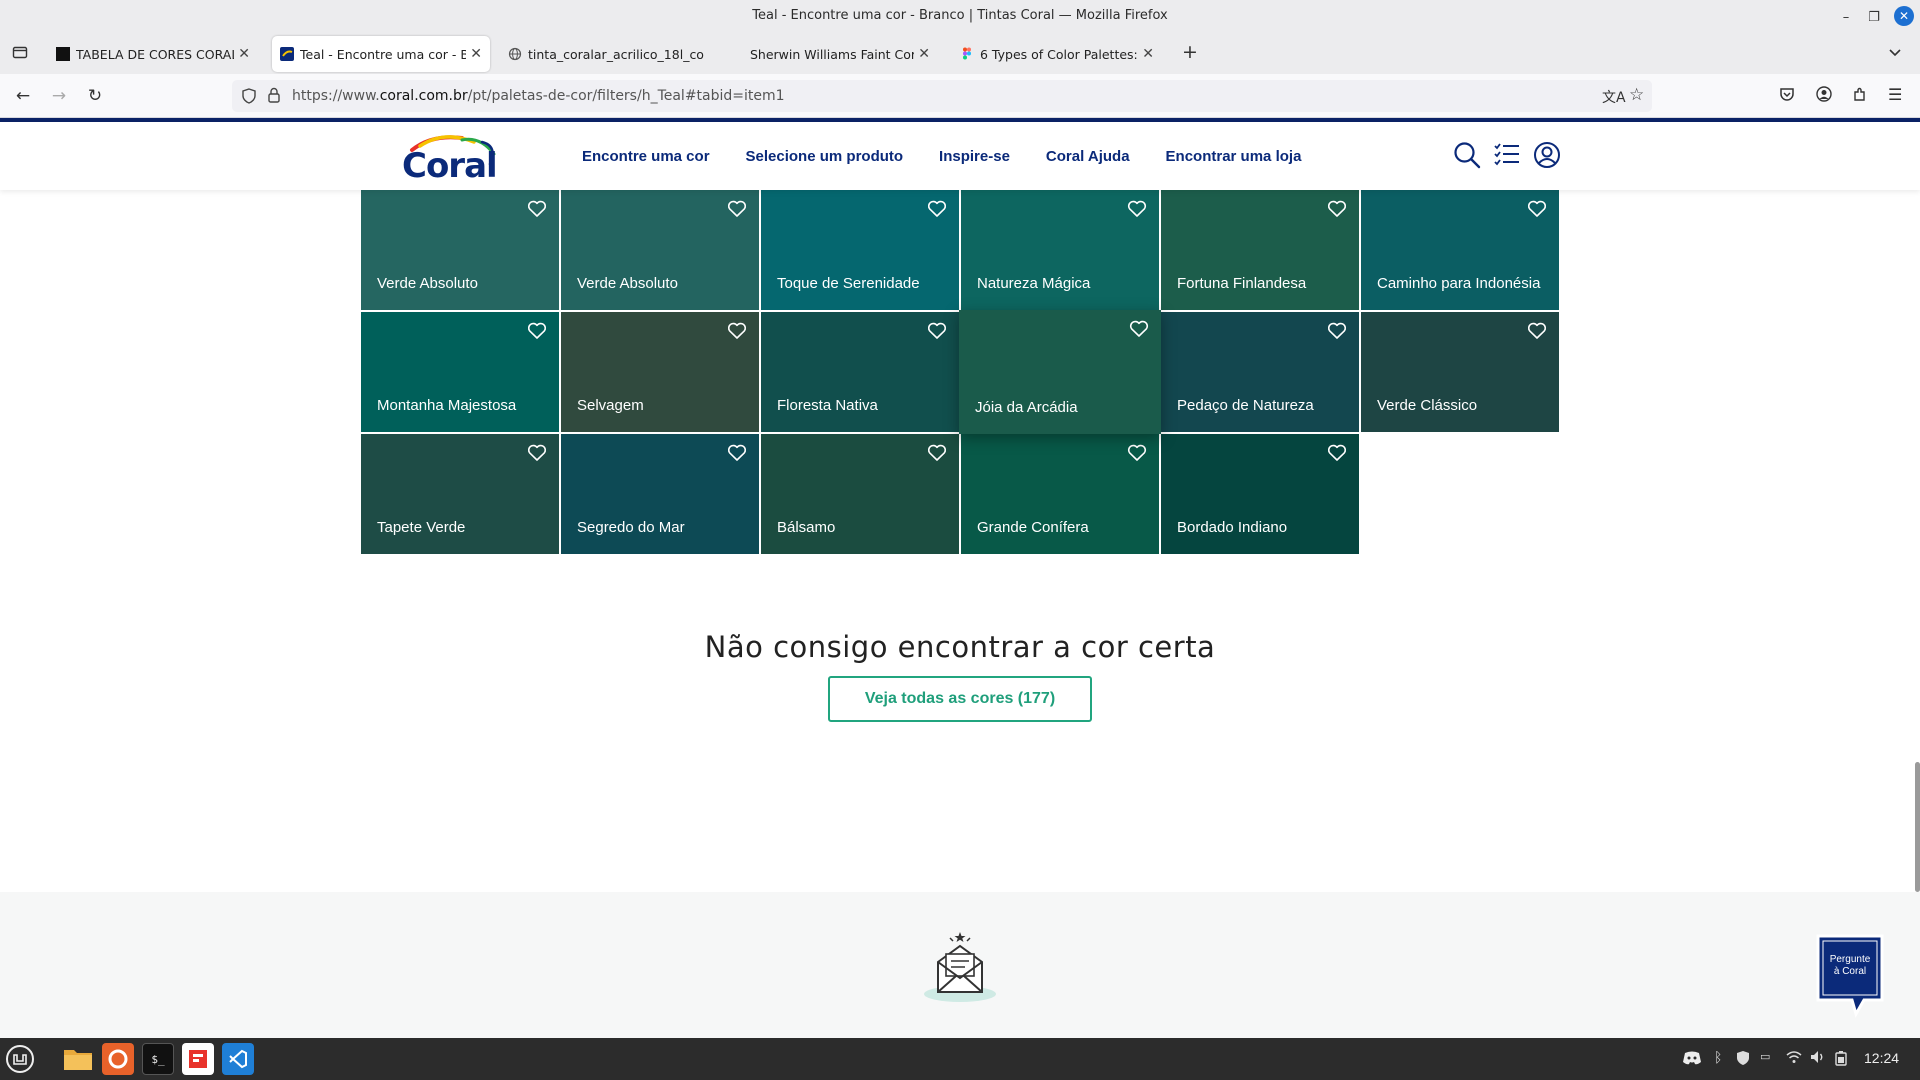 This screenshot has height=1080, width=1920. What do you see at coordinates (860, 372) in the screenshot?
I see `color-swatch: Floresta Nativa` at bounding box center [860, 372].